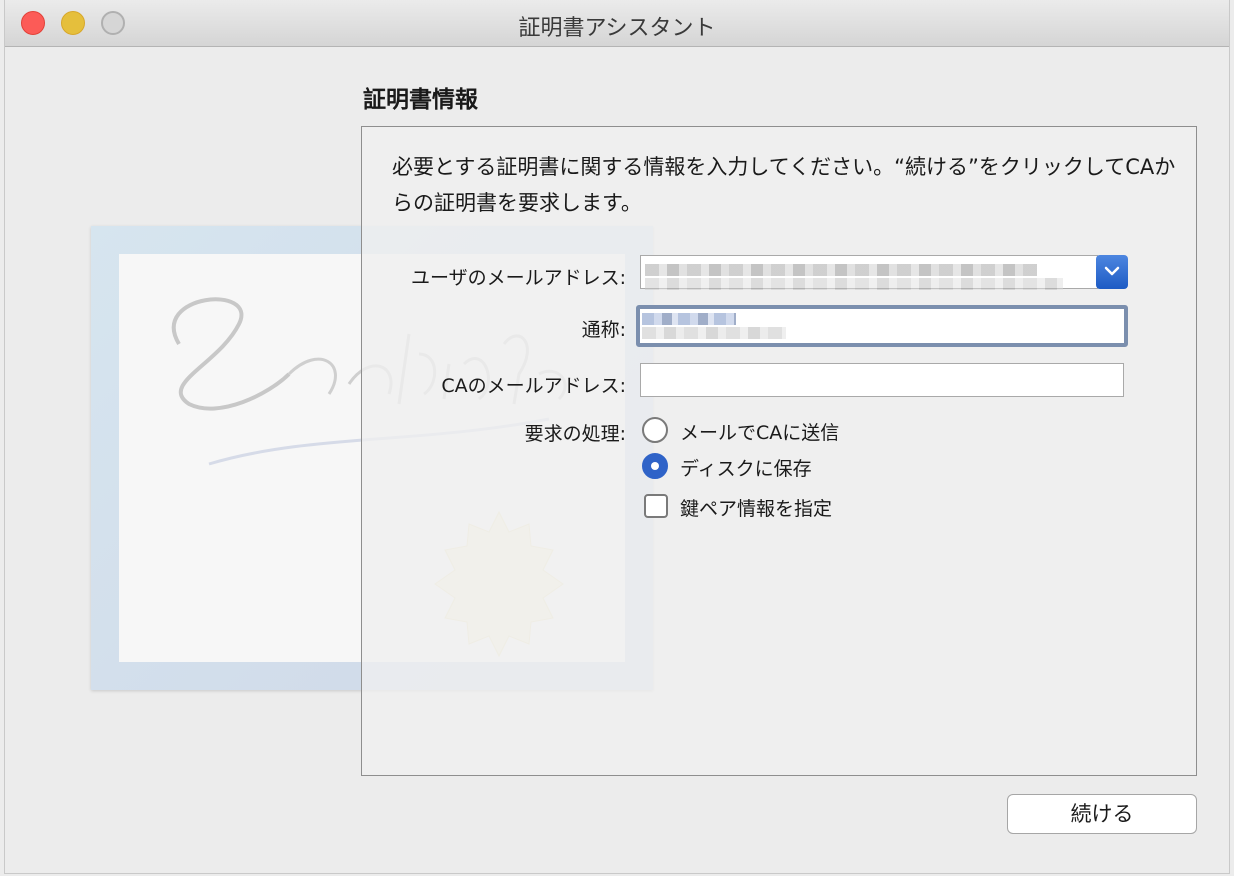  I want to click on redacted-email-text, so click(841, 270).